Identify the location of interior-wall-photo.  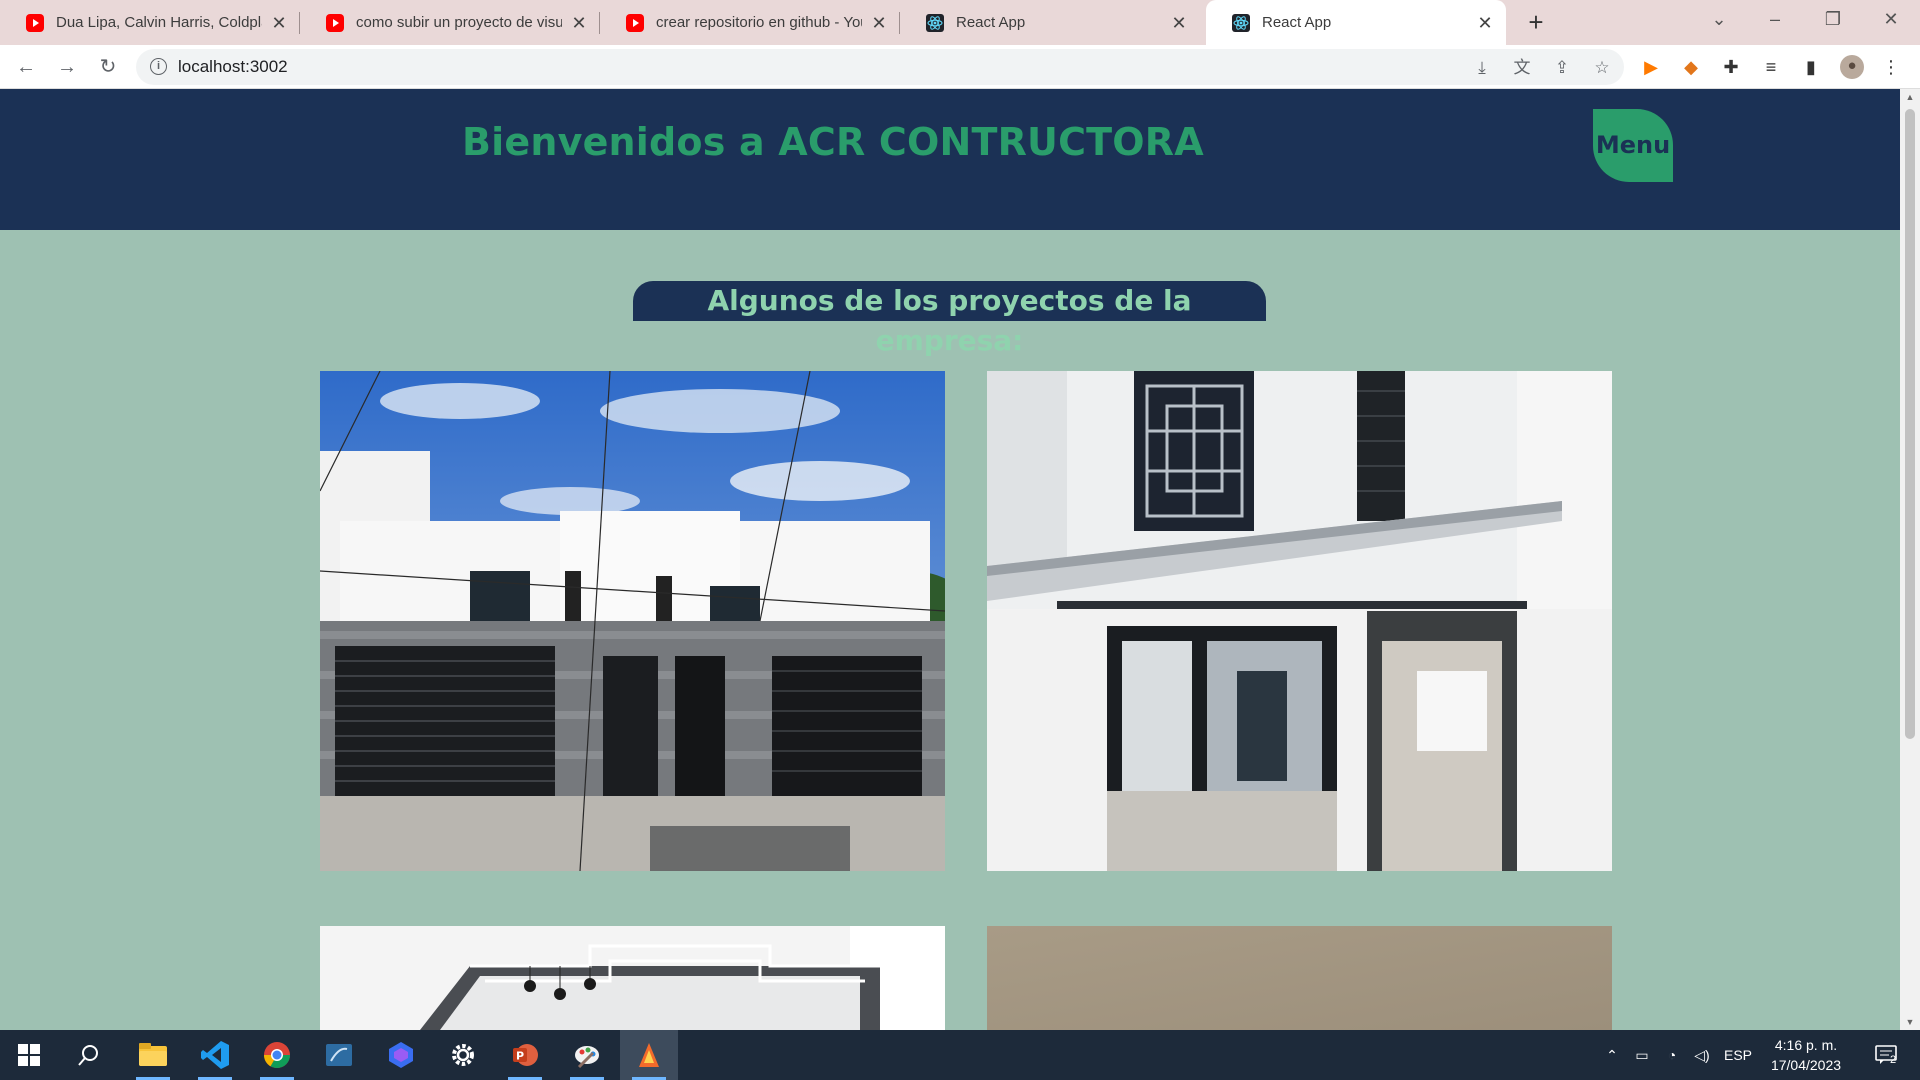
(1299, 978).